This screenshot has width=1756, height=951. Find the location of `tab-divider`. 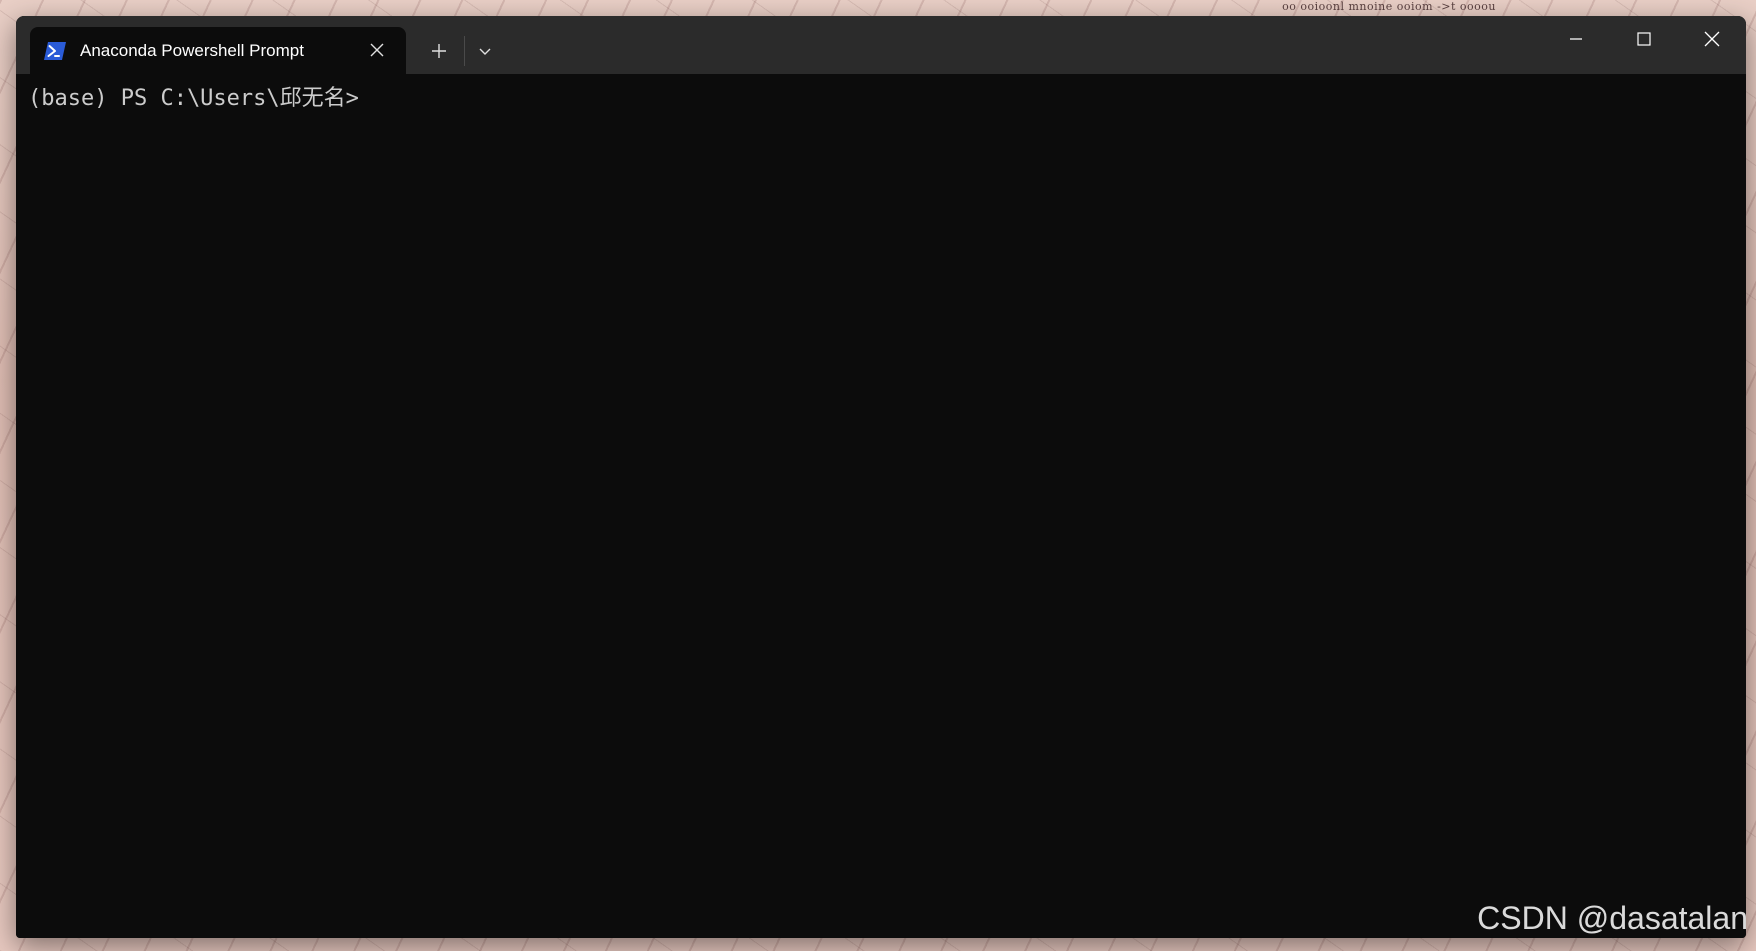

tab-divider is located at coordinates (464, 51).